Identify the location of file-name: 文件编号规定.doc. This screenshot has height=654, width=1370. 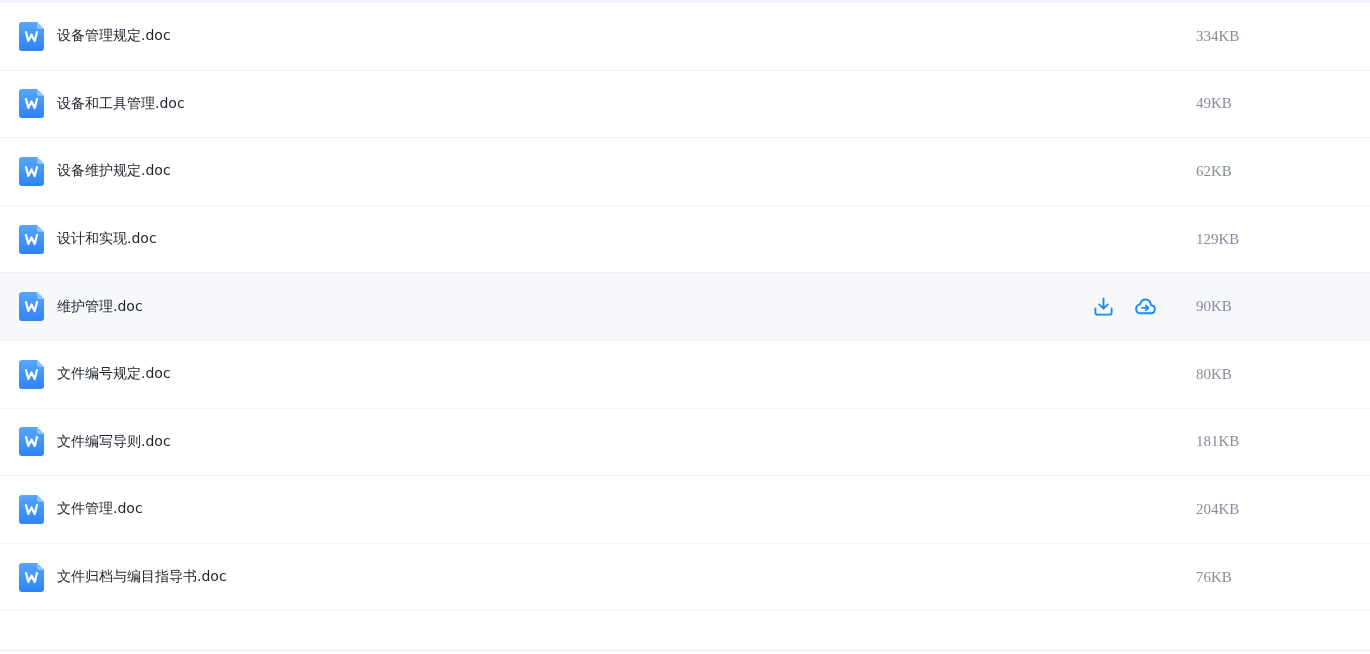
(114, 374).